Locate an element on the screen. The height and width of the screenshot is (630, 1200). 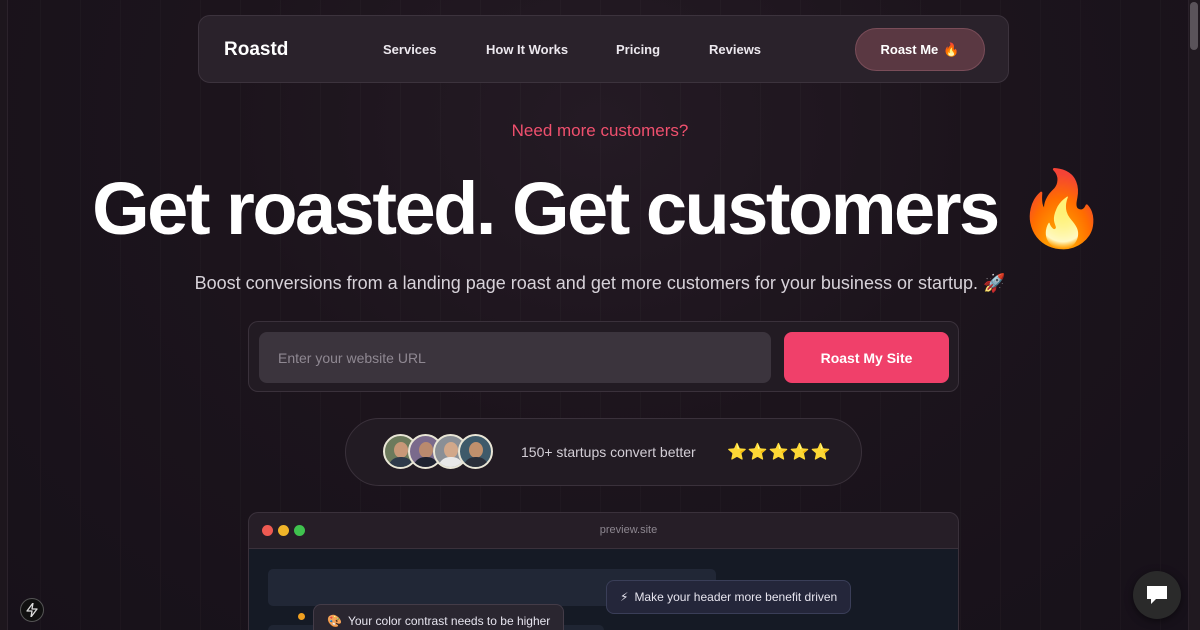
social-proof-pill: 150+ startups convert better ⭐⭐⭐⭐⭐ is located at coordinates (603, 452).